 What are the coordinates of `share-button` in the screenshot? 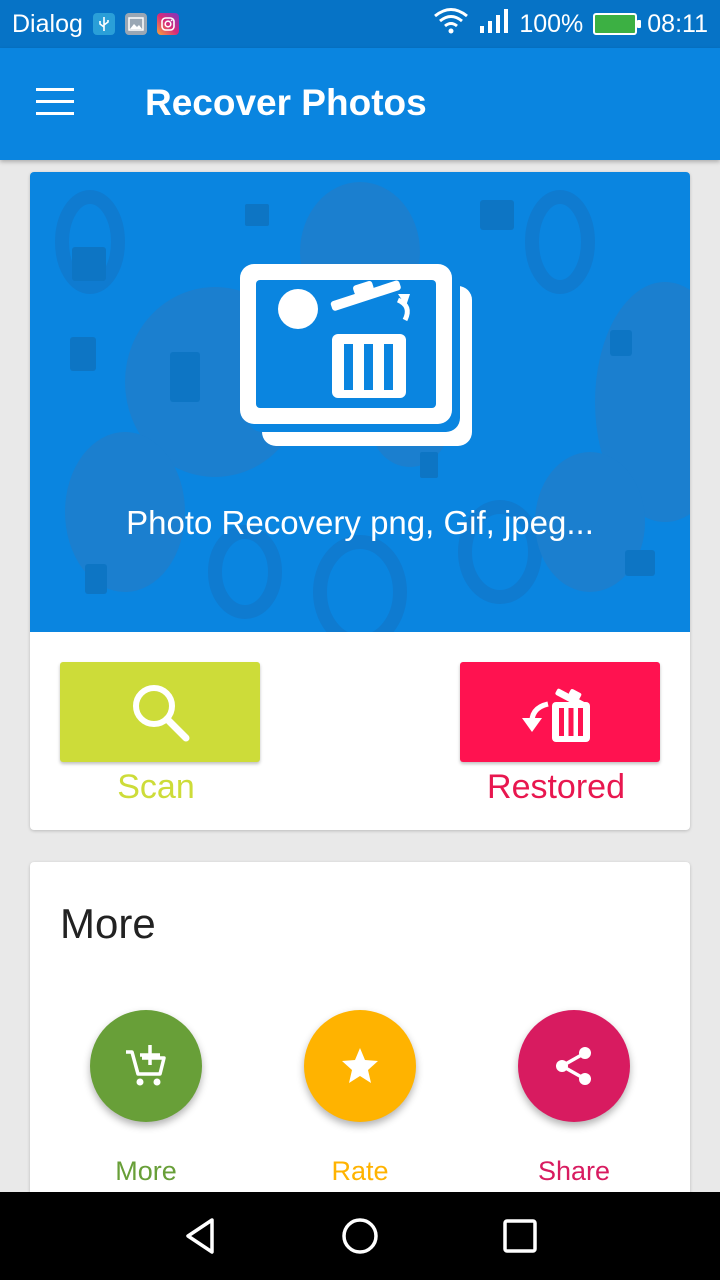 It's located at (574, 1066).